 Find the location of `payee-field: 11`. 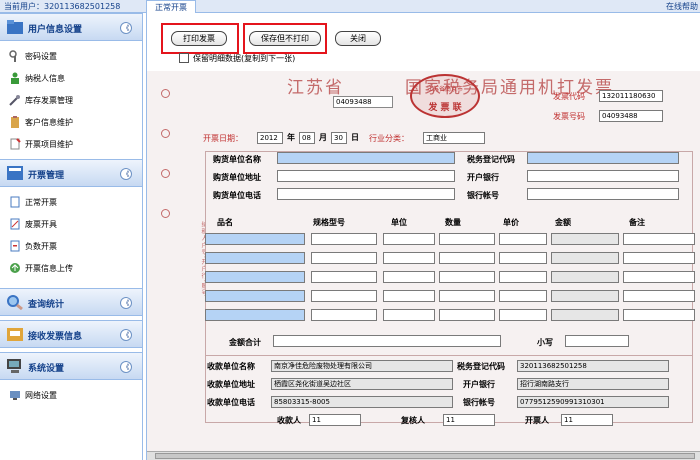

payee-field: 11 is located at coordinates (335, 420).